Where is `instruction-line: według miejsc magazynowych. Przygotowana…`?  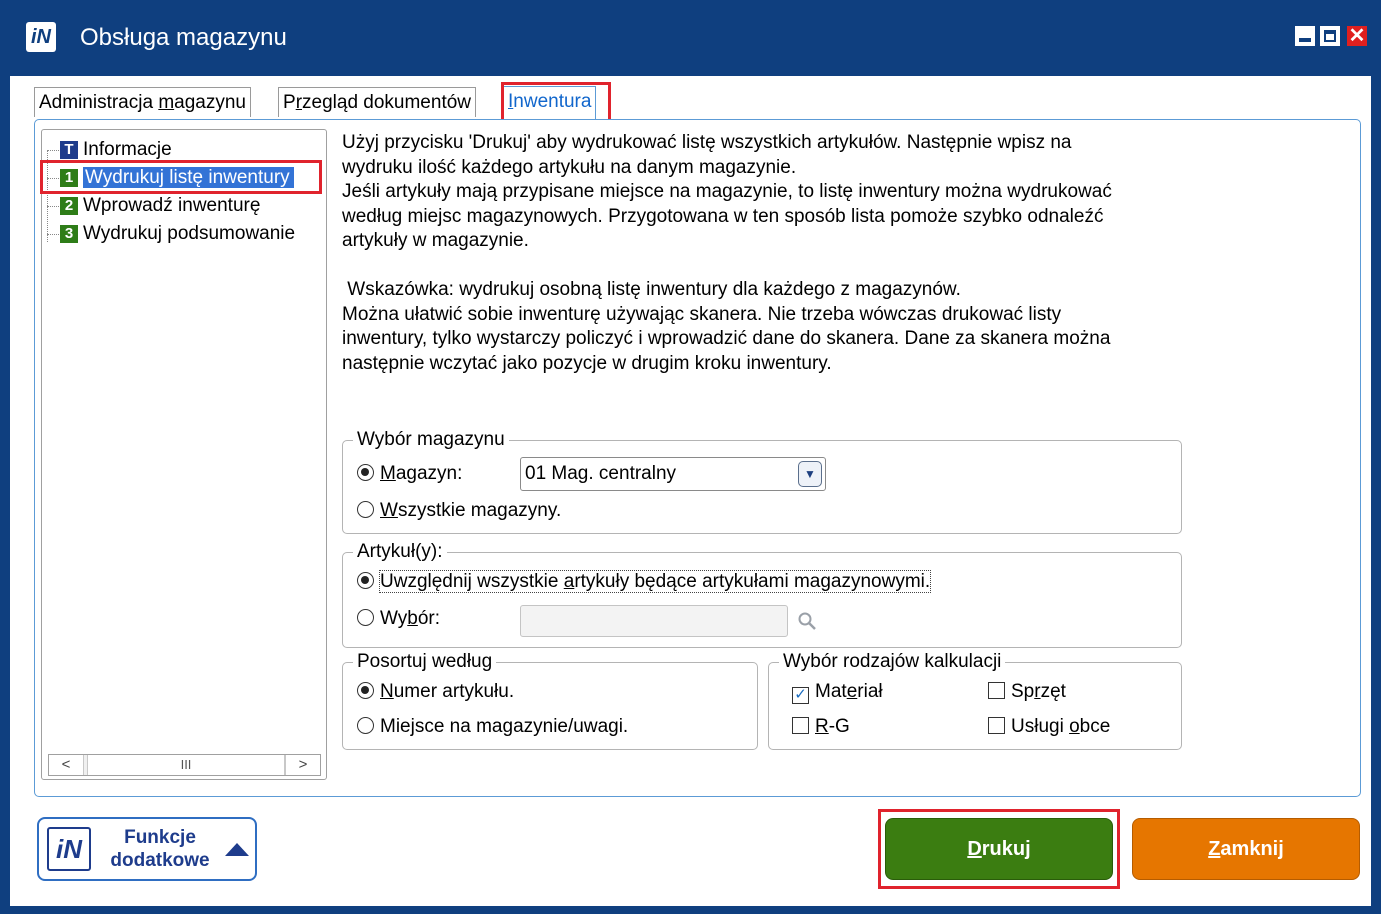 instruction-line: według miejsc magazynowych. Przygotowana… is located at coordinates (723, 216).